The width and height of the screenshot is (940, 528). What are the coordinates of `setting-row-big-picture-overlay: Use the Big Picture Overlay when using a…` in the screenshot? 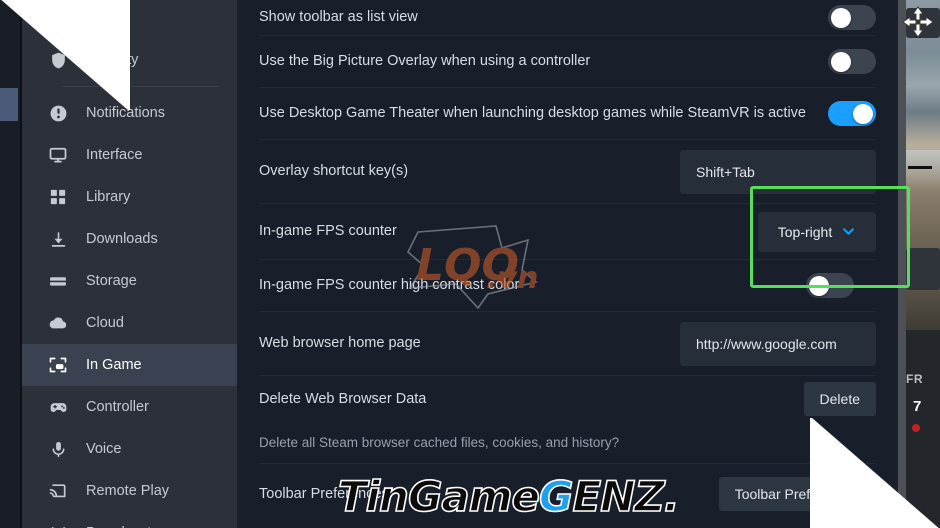 It's located at (567, 62).